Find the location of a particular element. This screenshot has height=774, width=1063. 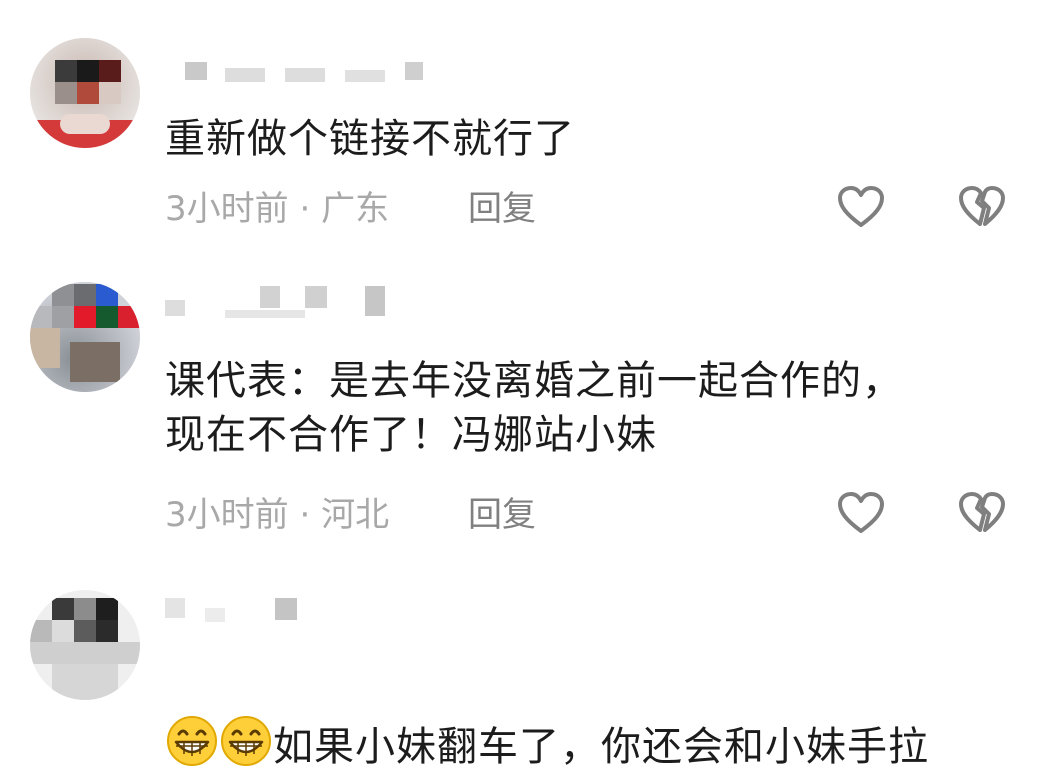

comment-text-content: 如果小妹翻车了，你还会和小妹手拉 is located at coordinates (601, 747).